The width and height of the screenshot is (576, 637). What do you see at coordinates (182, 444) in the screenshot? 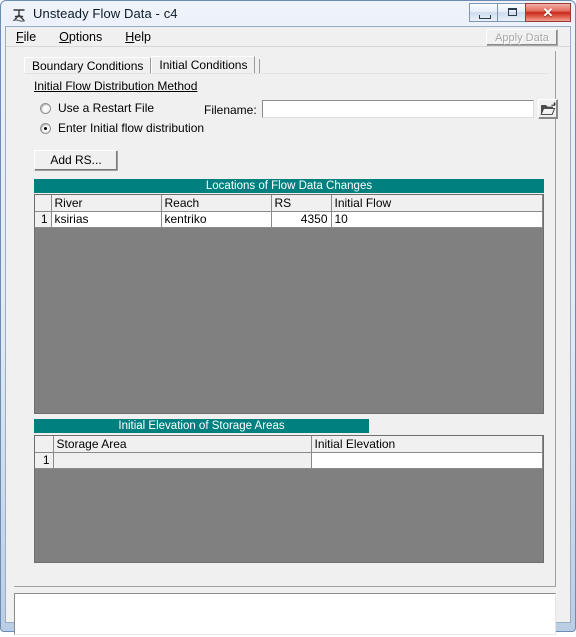
I see `column-header-storage-area: Storage Area` at bounding box center [182, 444].